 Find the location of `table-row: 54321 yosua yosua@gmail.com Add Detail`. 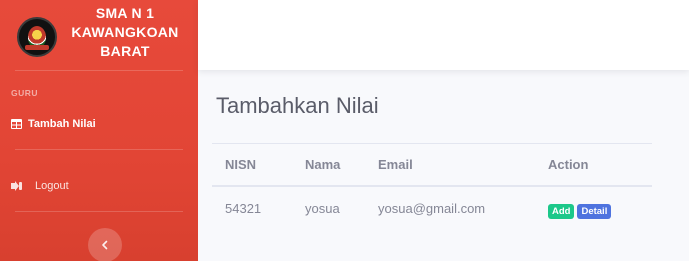

table-row: 54321 yosua yosua@gmail.com Add Detail is located at coordinates (432, 208).